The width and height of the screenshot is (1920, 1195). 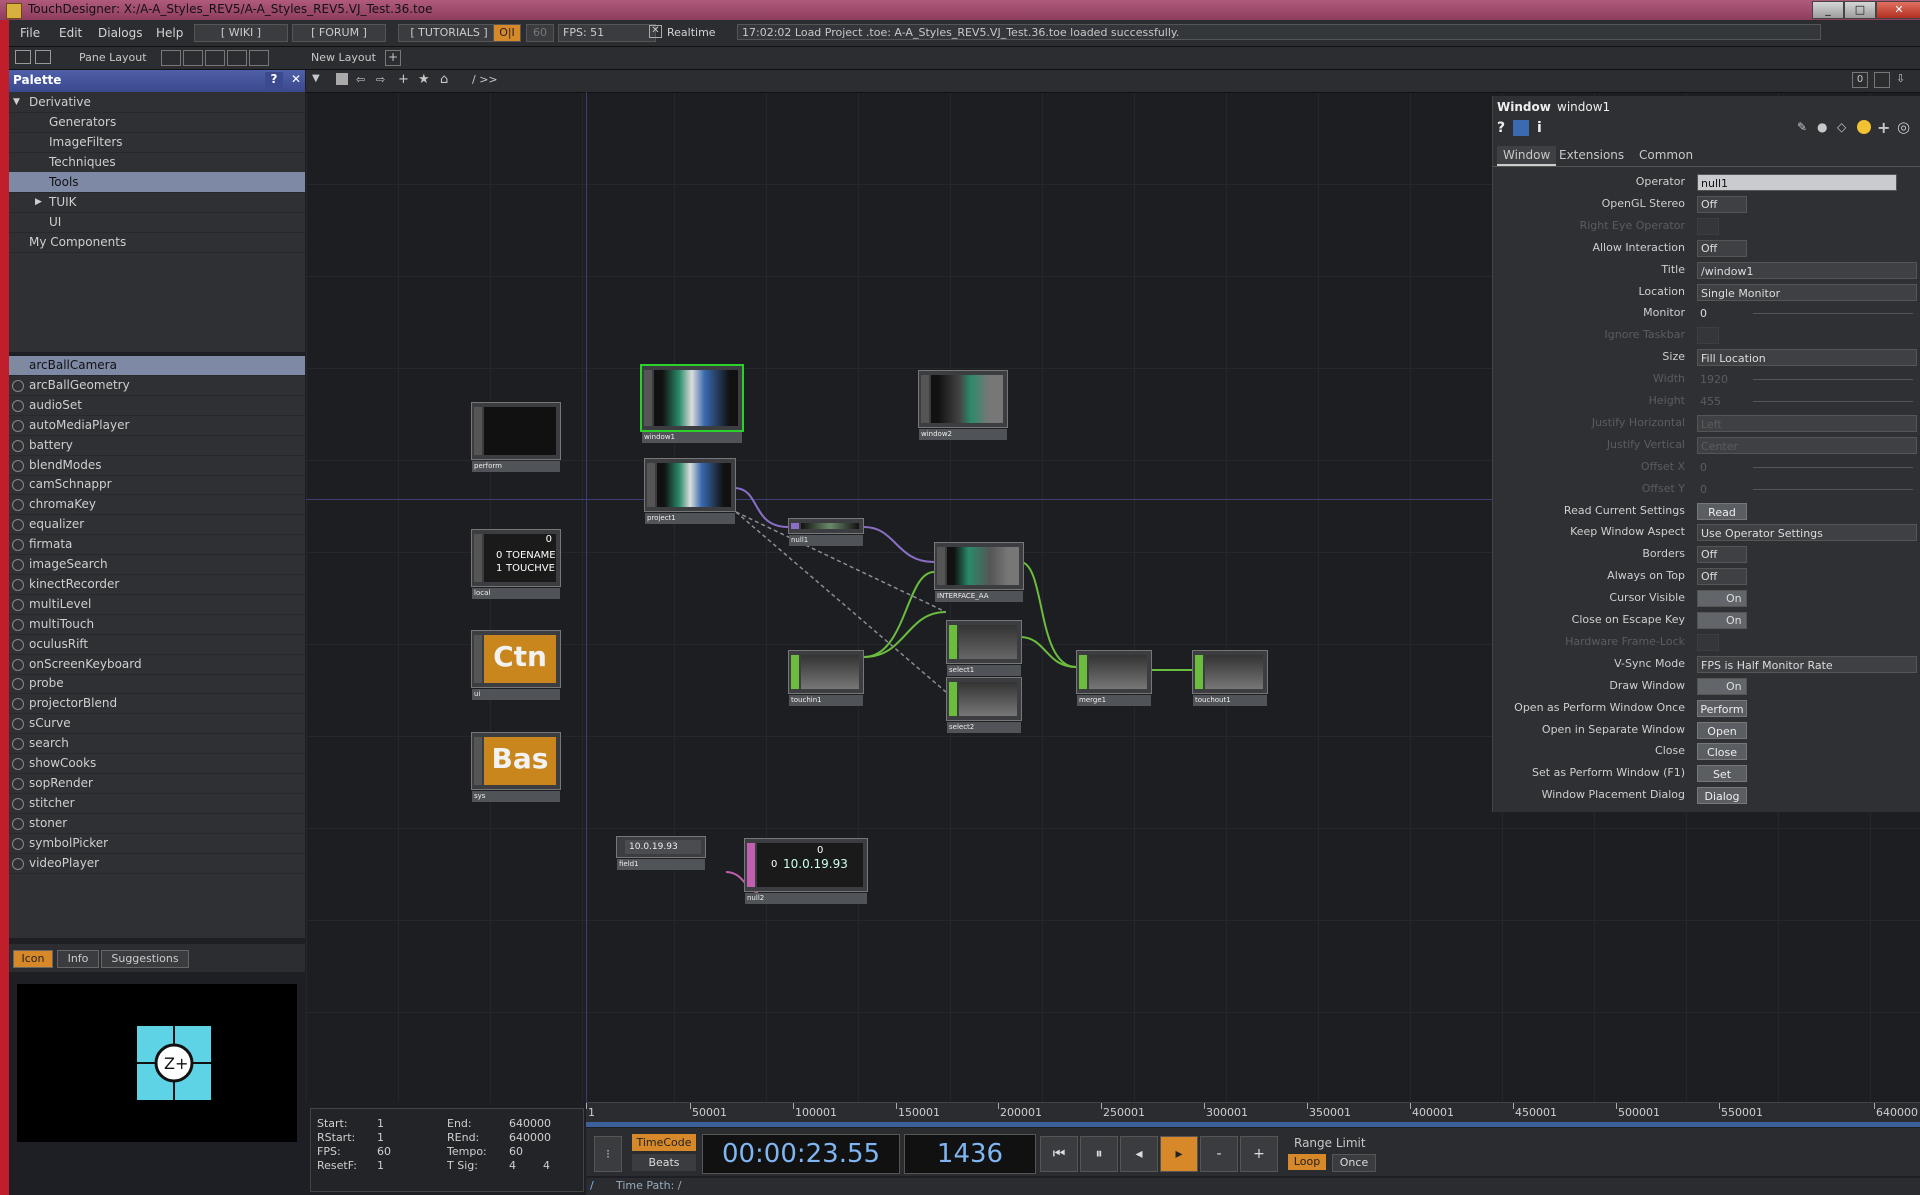 I want to click on layout-quad-icon, so click(x=259, y=58).